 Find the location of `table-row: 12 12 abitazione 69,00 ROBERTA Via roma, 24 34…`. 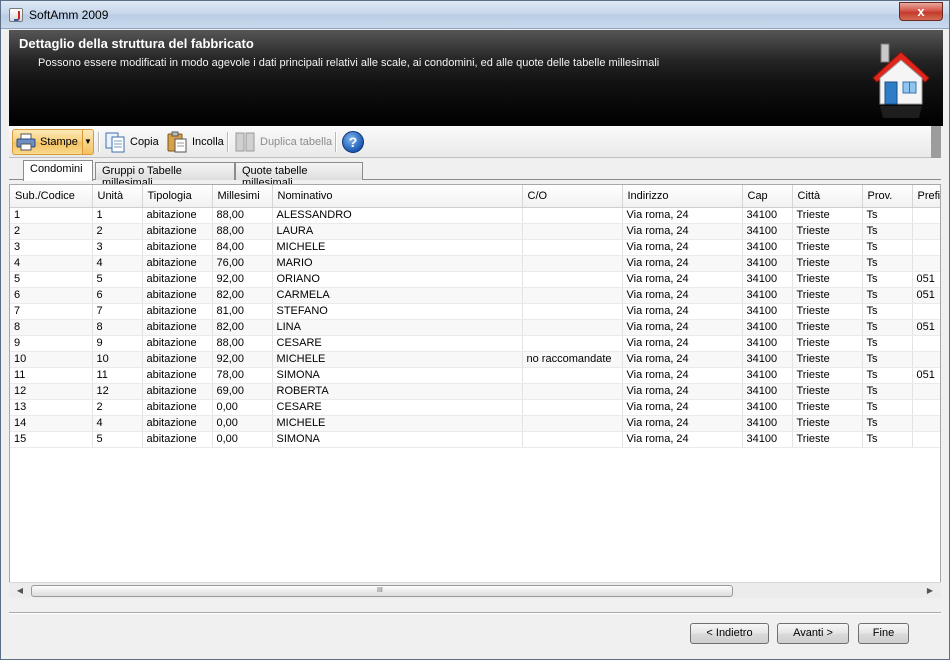

table-row: 12 12 abitazione 69,00 ROBERTA Via roma, 24 34… is located at coordinates (475, 391).